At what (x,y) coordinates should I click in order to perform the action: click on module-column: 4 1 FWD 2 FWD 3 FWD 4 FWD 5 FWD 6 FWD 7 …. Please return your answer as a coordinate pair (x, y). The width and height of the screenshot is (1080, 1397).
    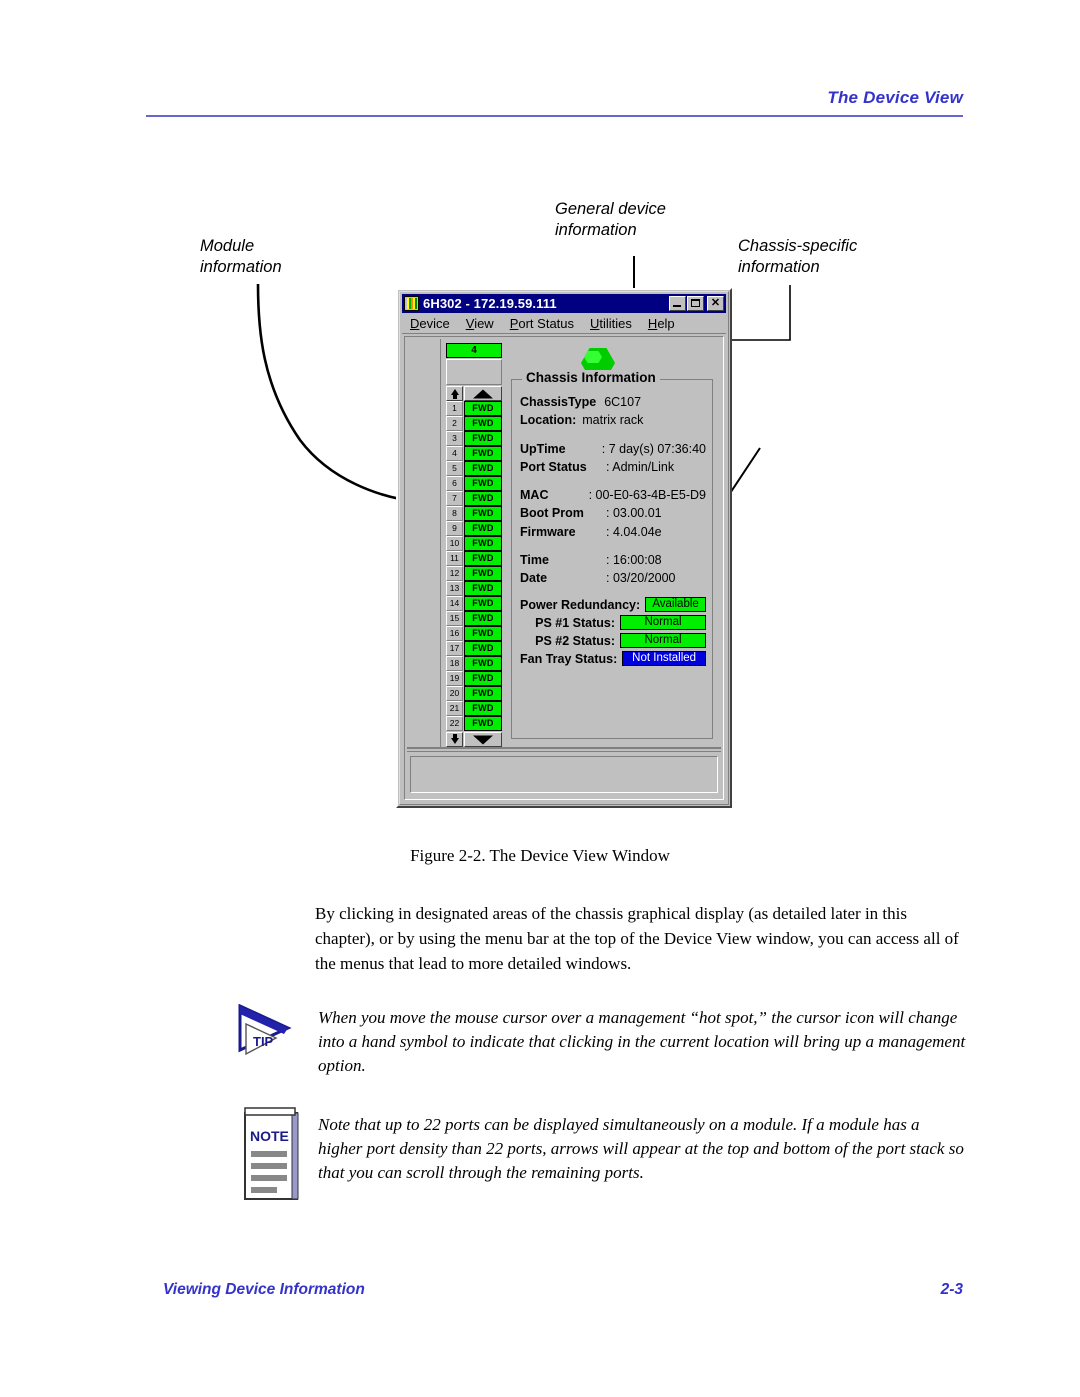
    Looking at the image, I should click on (473, 543).